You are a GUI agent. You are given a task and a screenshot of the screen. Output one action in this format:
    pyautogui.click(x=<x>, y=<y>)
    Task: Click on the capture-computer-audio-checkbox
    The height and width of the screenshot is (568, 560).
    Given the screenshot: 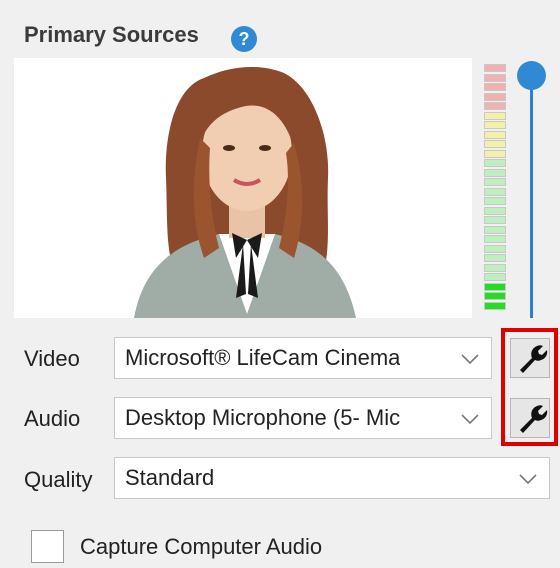 What is the action you would take?
    pyautogui.click(x=47, y=546)
    